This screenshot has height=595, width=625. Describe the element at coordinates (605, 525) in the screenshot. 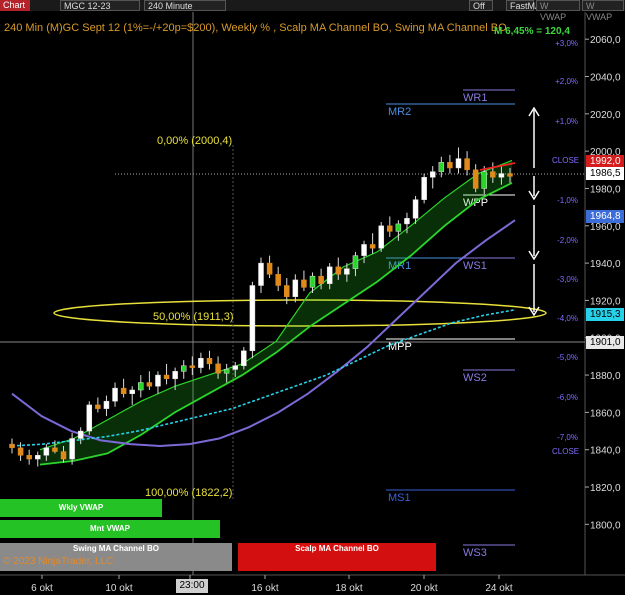

I see `y-tick-label: 1800,0` at that location.